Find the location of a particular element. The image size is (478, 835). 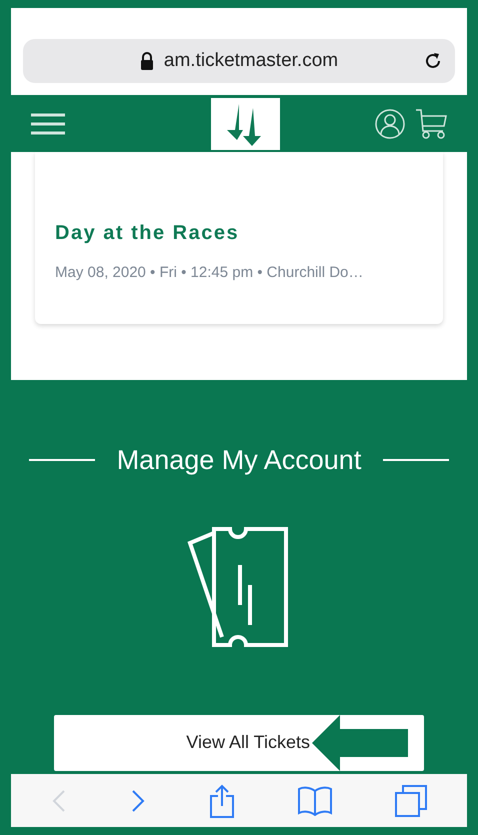

reload-icon is located at coordinates (433, 61).